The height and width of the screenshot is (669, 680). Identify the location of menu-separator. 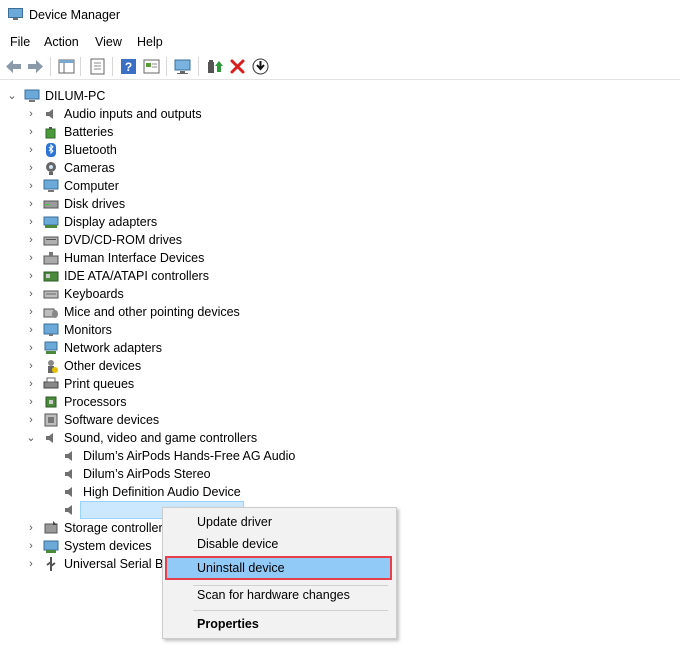
(290, 610).